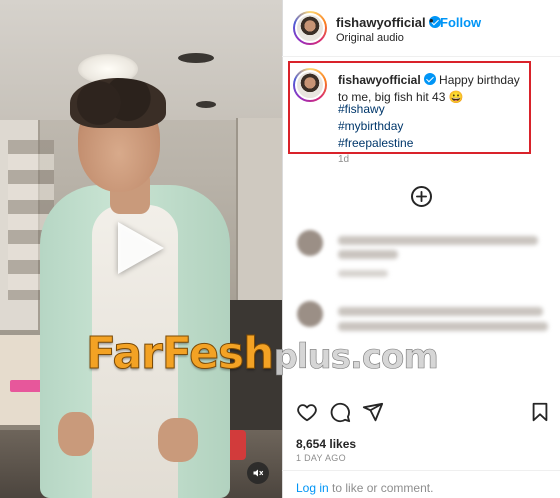  I want to click on video-cabinet-right, so click(259, 218).